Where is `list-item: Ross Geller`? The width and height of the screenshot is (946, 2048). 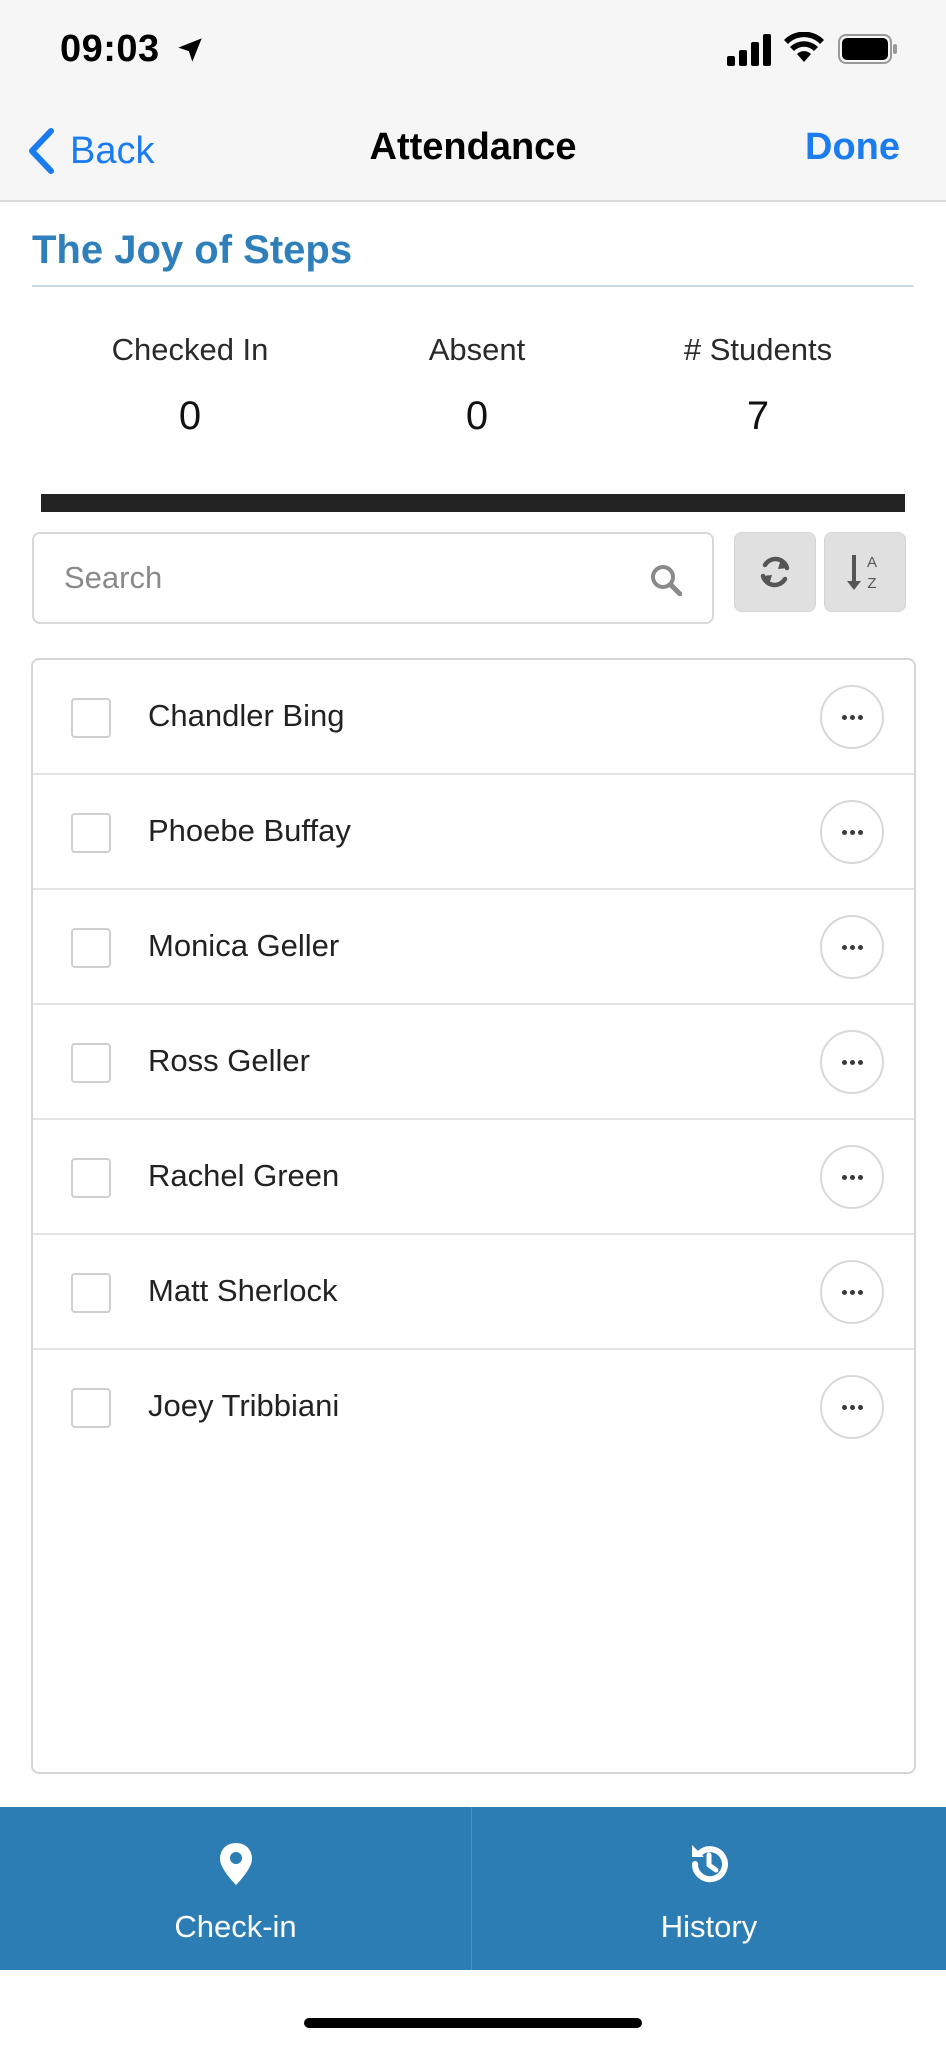
list-item: Ross Geller is located at coordinates (473, 1062).